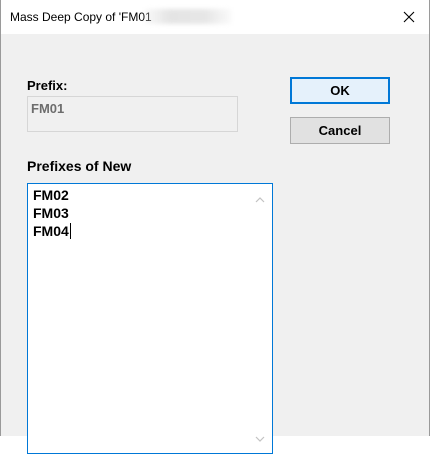 The image size is (432, 454). I want to click on redacted-title-region, so click(188, 16).